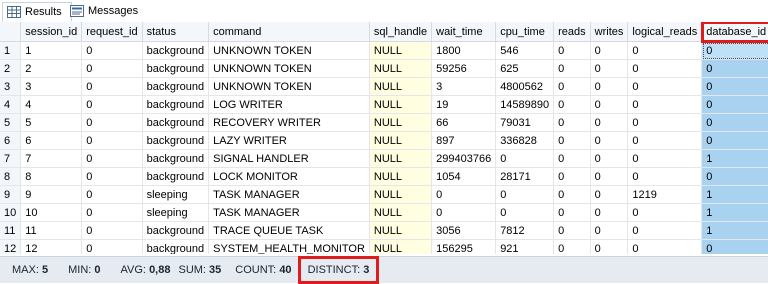  What do you see at coordinates (11, 230) in the screenshot?
I see `row-number: 11` at bounding box center [11, 230].